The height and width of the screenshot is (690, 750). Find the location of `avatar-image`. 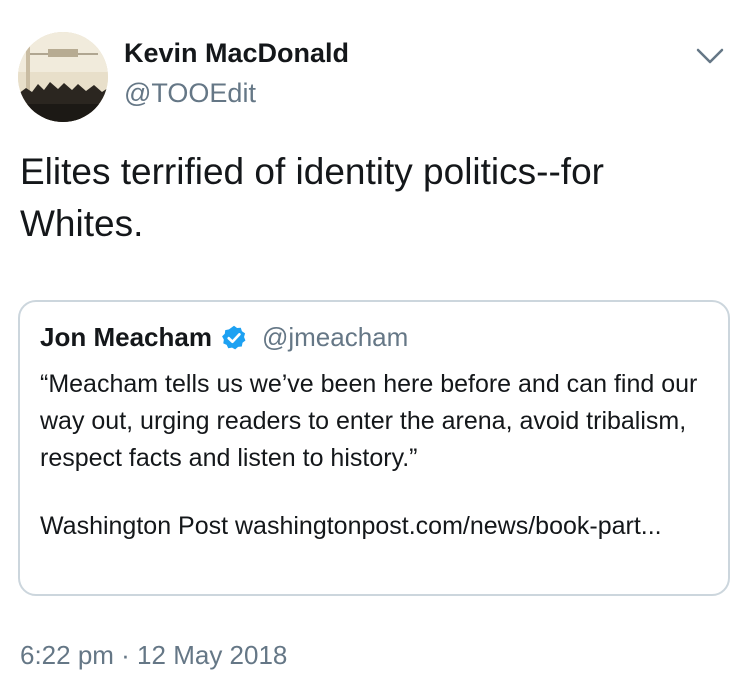

avatar-image is located at coordinates (63, 77).